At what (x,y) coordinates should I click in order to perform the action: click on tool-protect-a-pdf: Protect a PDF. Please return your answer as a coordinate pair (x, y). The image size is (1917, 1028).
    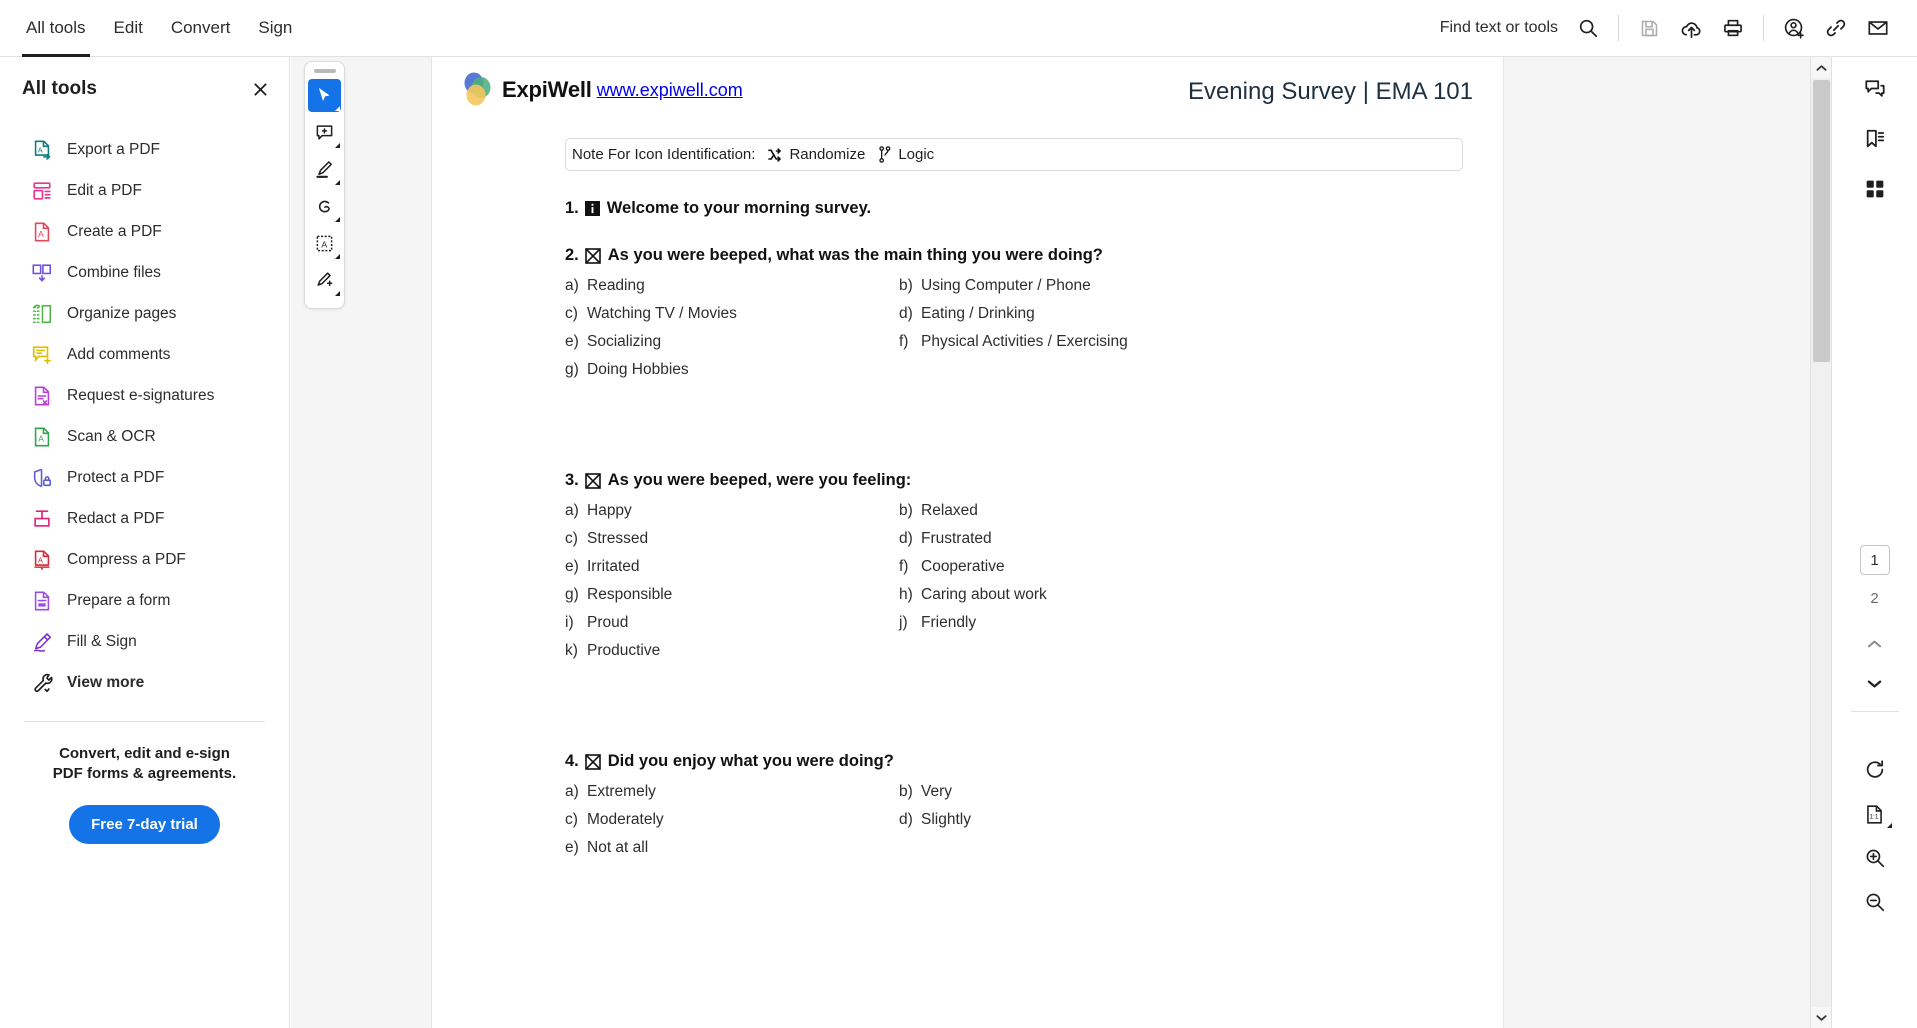
    Looking at the image, I should click on (144, 477).